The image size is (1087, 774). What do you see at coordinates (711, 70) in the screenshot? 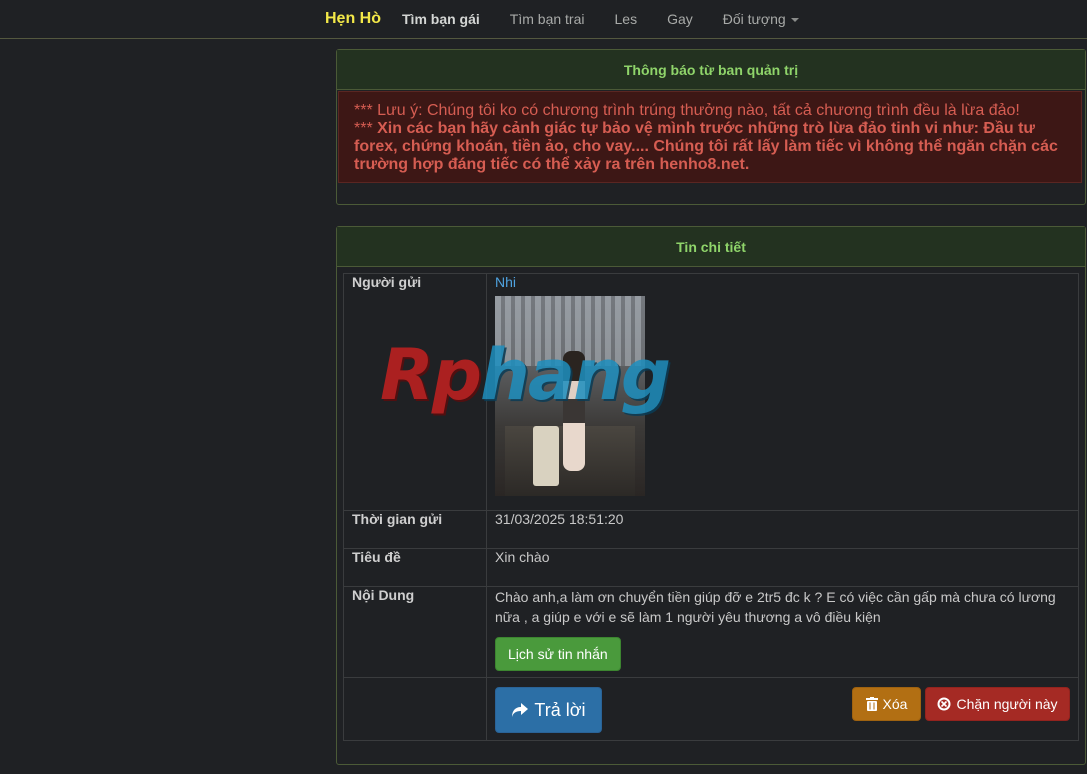
I see `notice-panel-title: Thông báo từ ban quản trị` at bounding box center [711, 70].